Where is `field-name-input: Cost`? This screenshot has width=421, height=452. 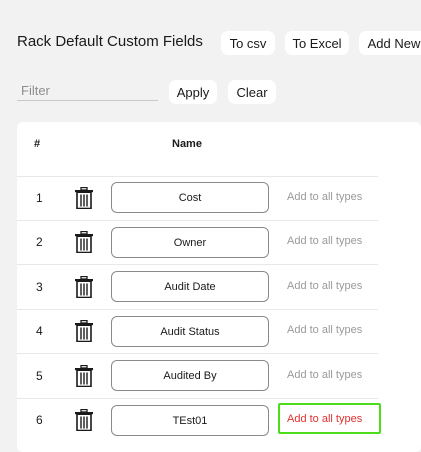
field-name-input: Cost is located at coordinates (190, 197).